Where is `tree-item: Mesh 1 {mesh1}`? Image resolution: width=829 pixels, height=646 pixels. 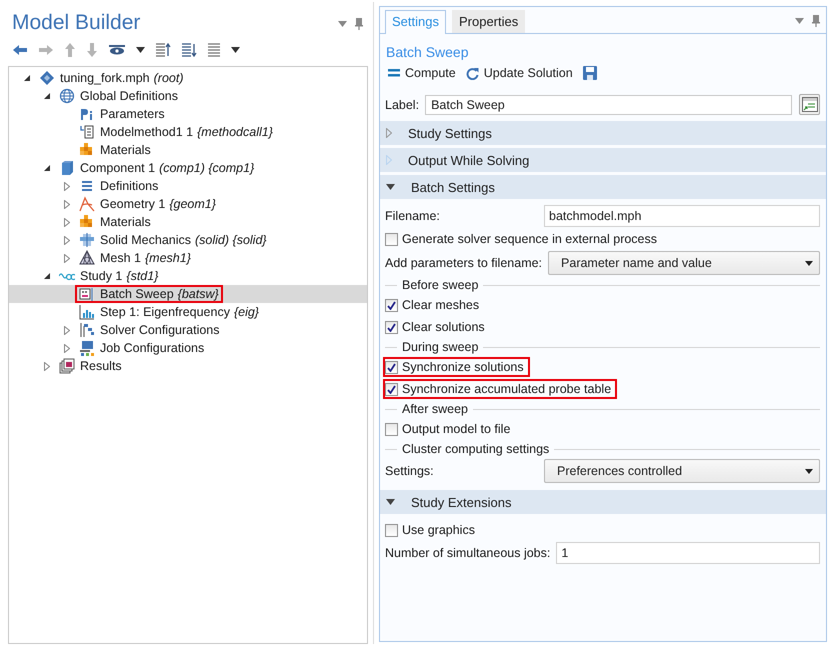 tree-item: Mesh 1 {mesh1} is located at coordinates (188, 258).